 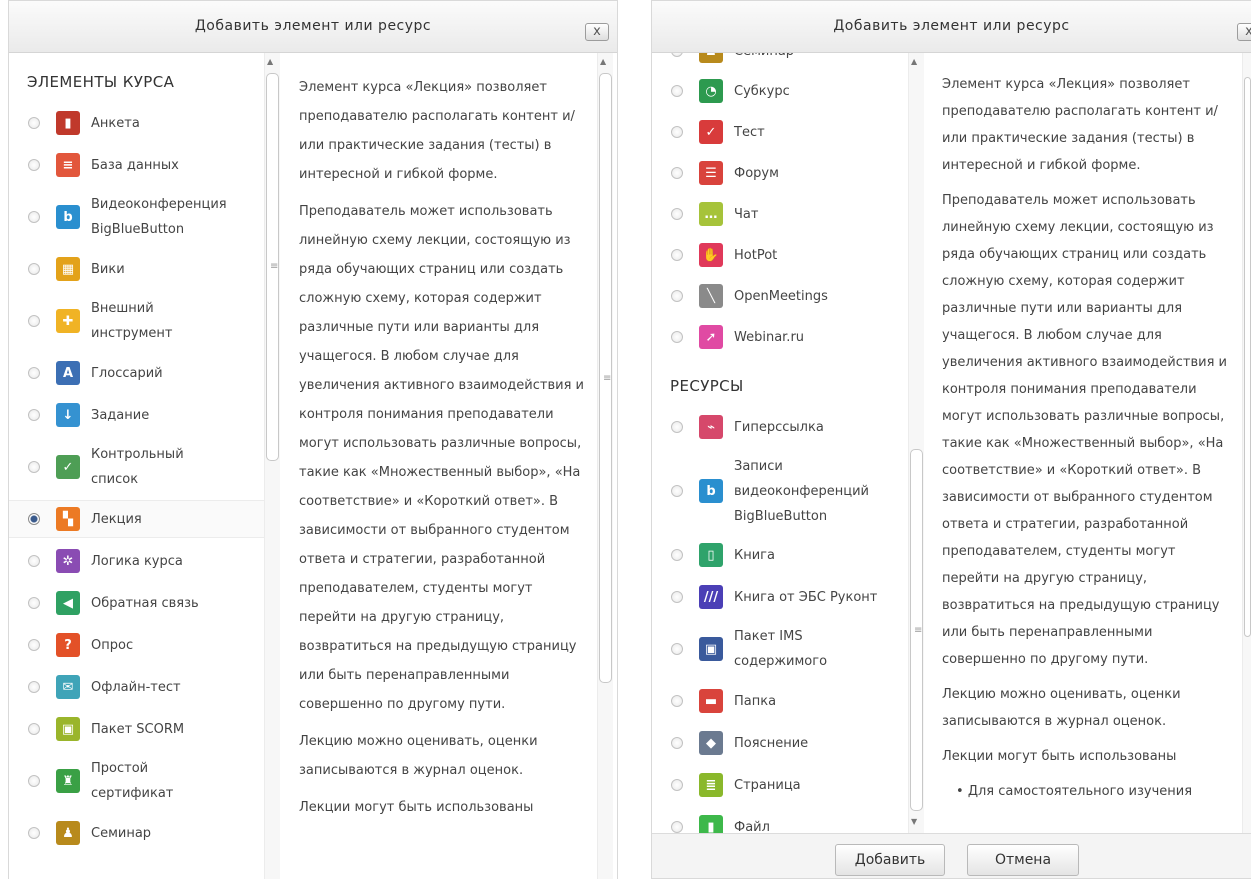 I want to click on option-item: /// Книга от ЭБС Руконт, so click(x=779, y=597).